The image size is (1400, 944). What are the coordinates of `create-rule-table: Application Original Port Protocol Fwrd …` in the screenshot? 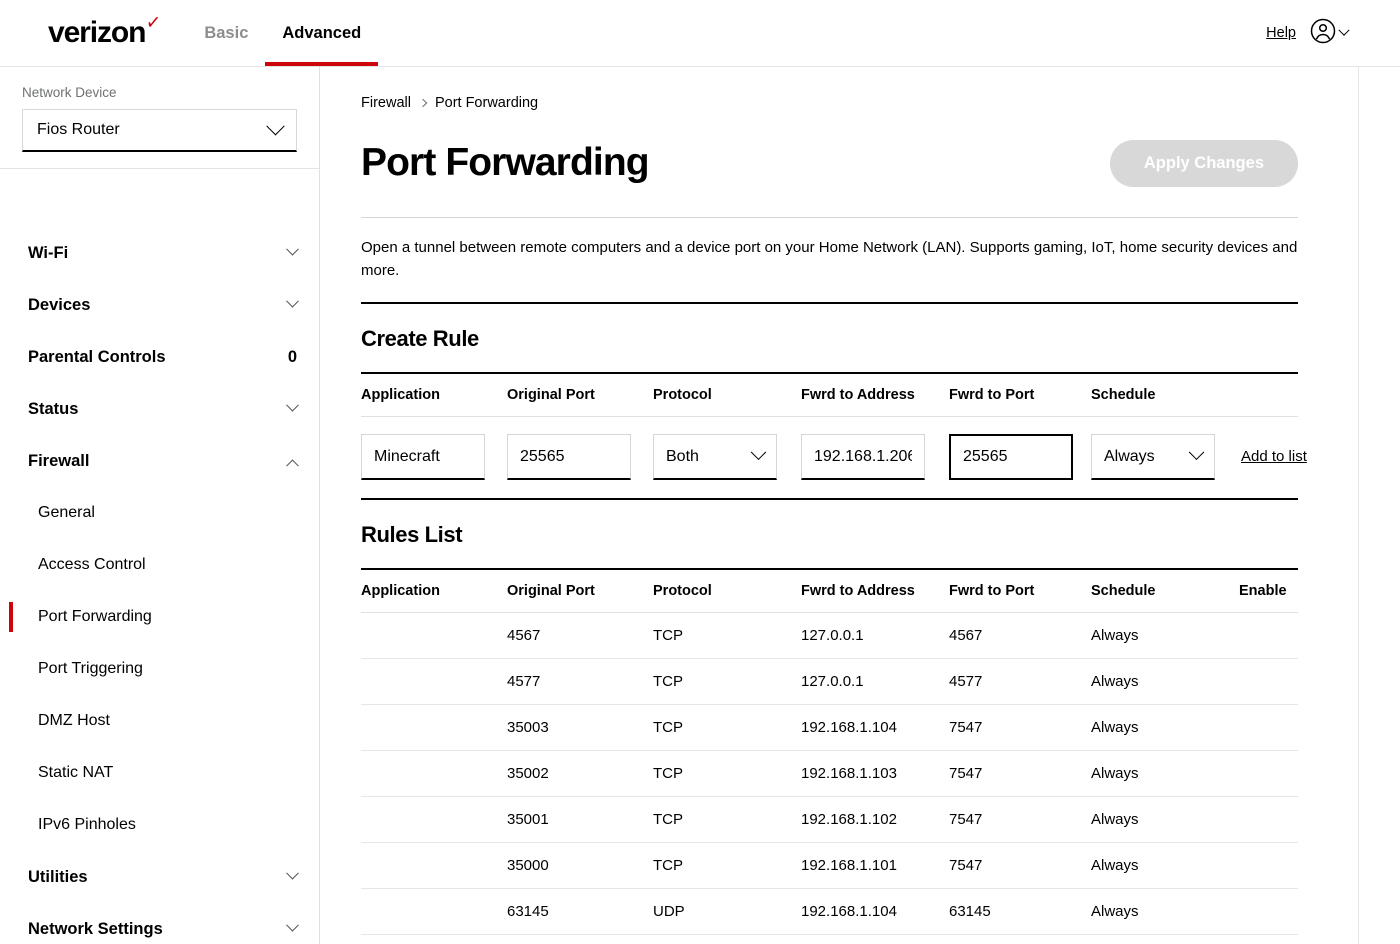 It's located at (834, 436).